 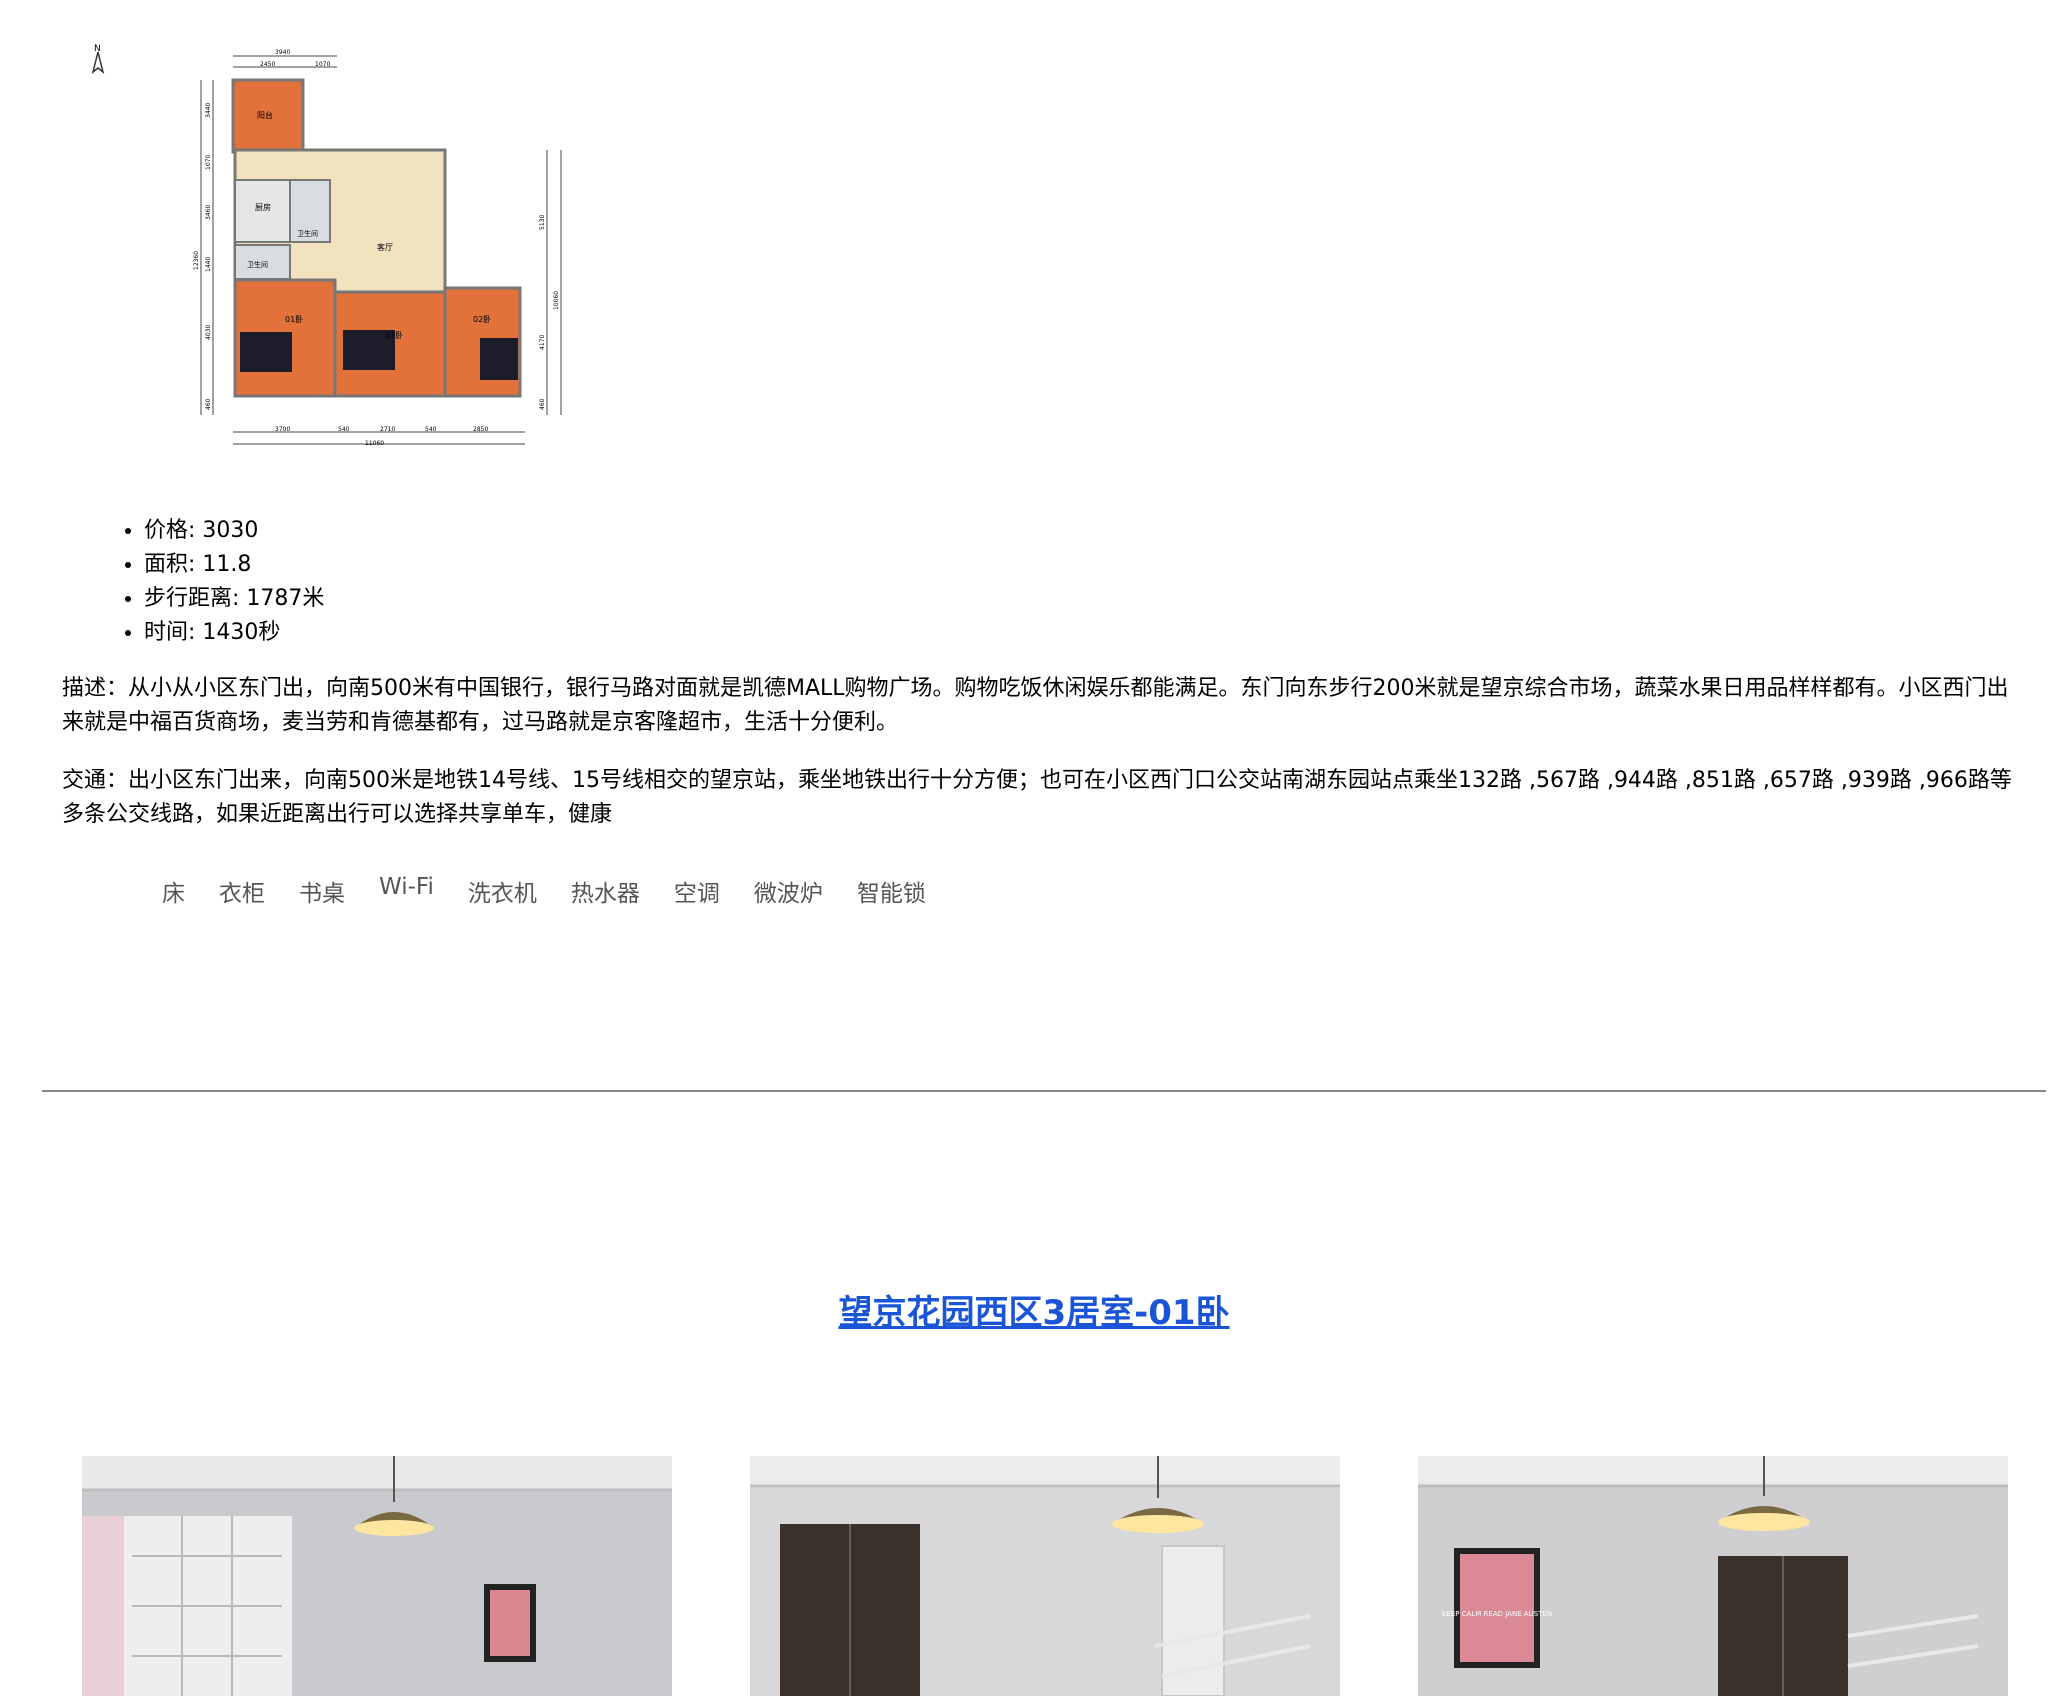 I want to click on dim-top-b: 1070, so click(x=322, y=64).